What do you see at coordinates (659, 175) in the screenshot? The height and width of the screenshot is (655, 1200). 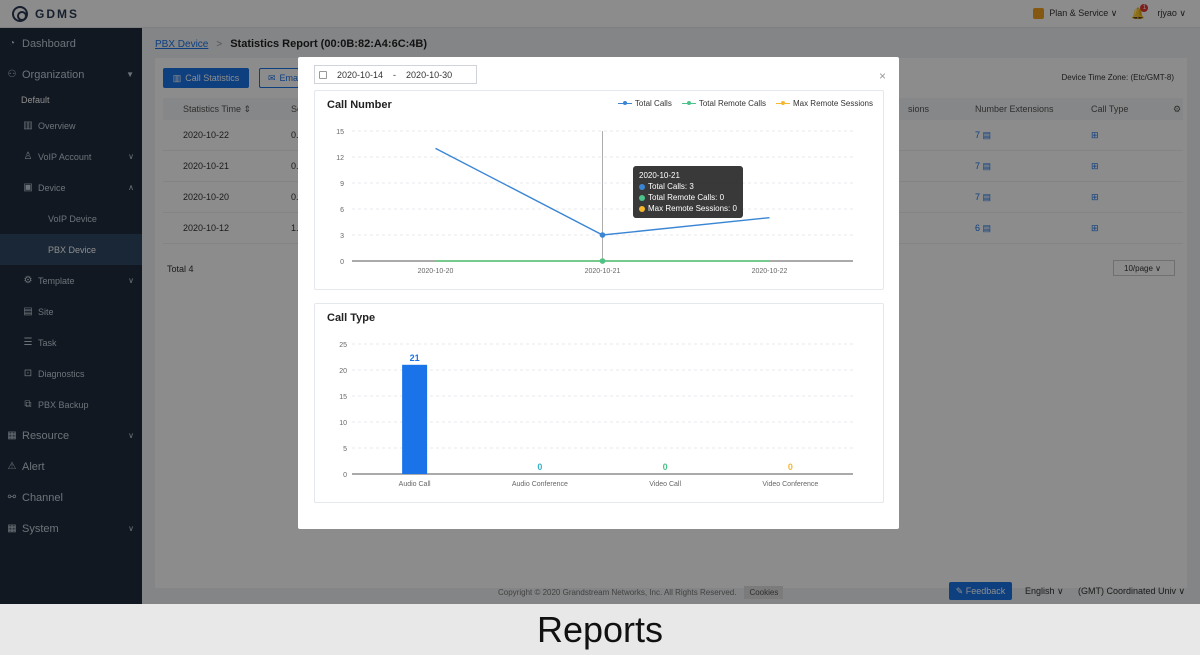 I see `tooltip-date: 2020-10-21` at bounding box center [659, 175].